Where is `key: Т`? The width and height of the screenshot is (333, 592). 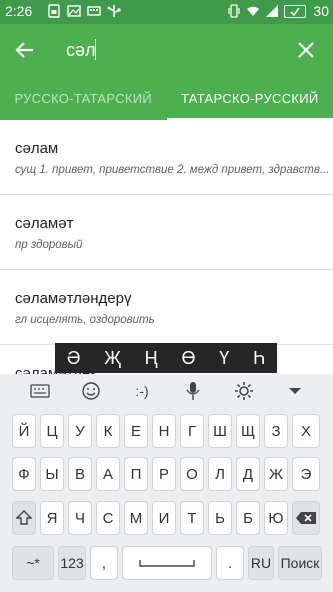 key: Т is located at coordinates (192, 518).